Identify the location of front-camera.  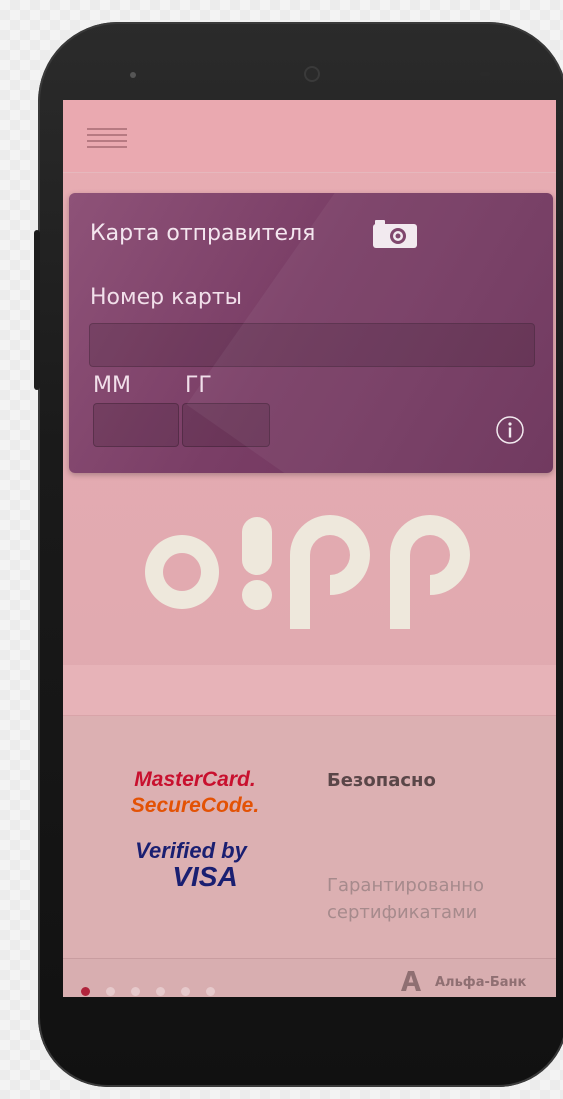
(312, 74).